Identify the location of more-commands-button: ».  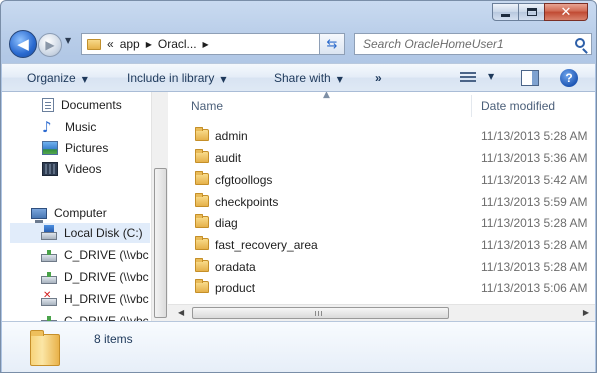
(378, 78).